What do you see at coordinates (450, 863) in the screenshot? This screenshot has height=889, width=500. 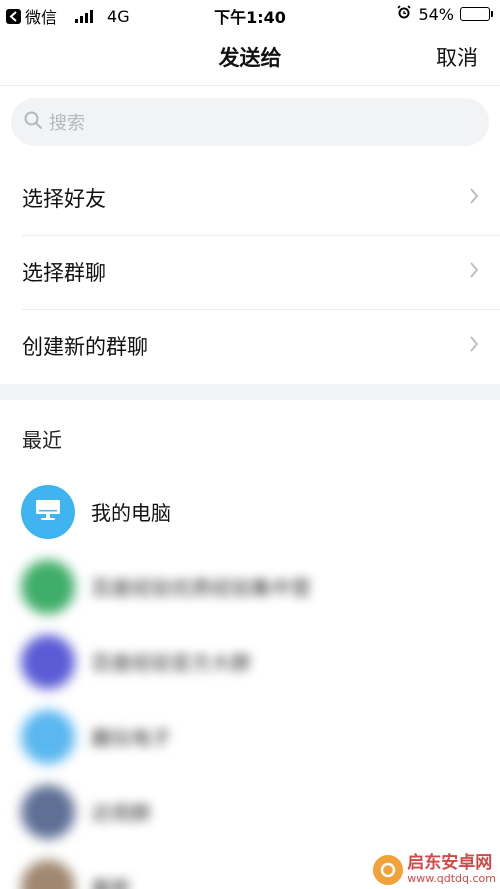 I see `watermark-name: 启东安卓网` at bounding box center [450, 863].